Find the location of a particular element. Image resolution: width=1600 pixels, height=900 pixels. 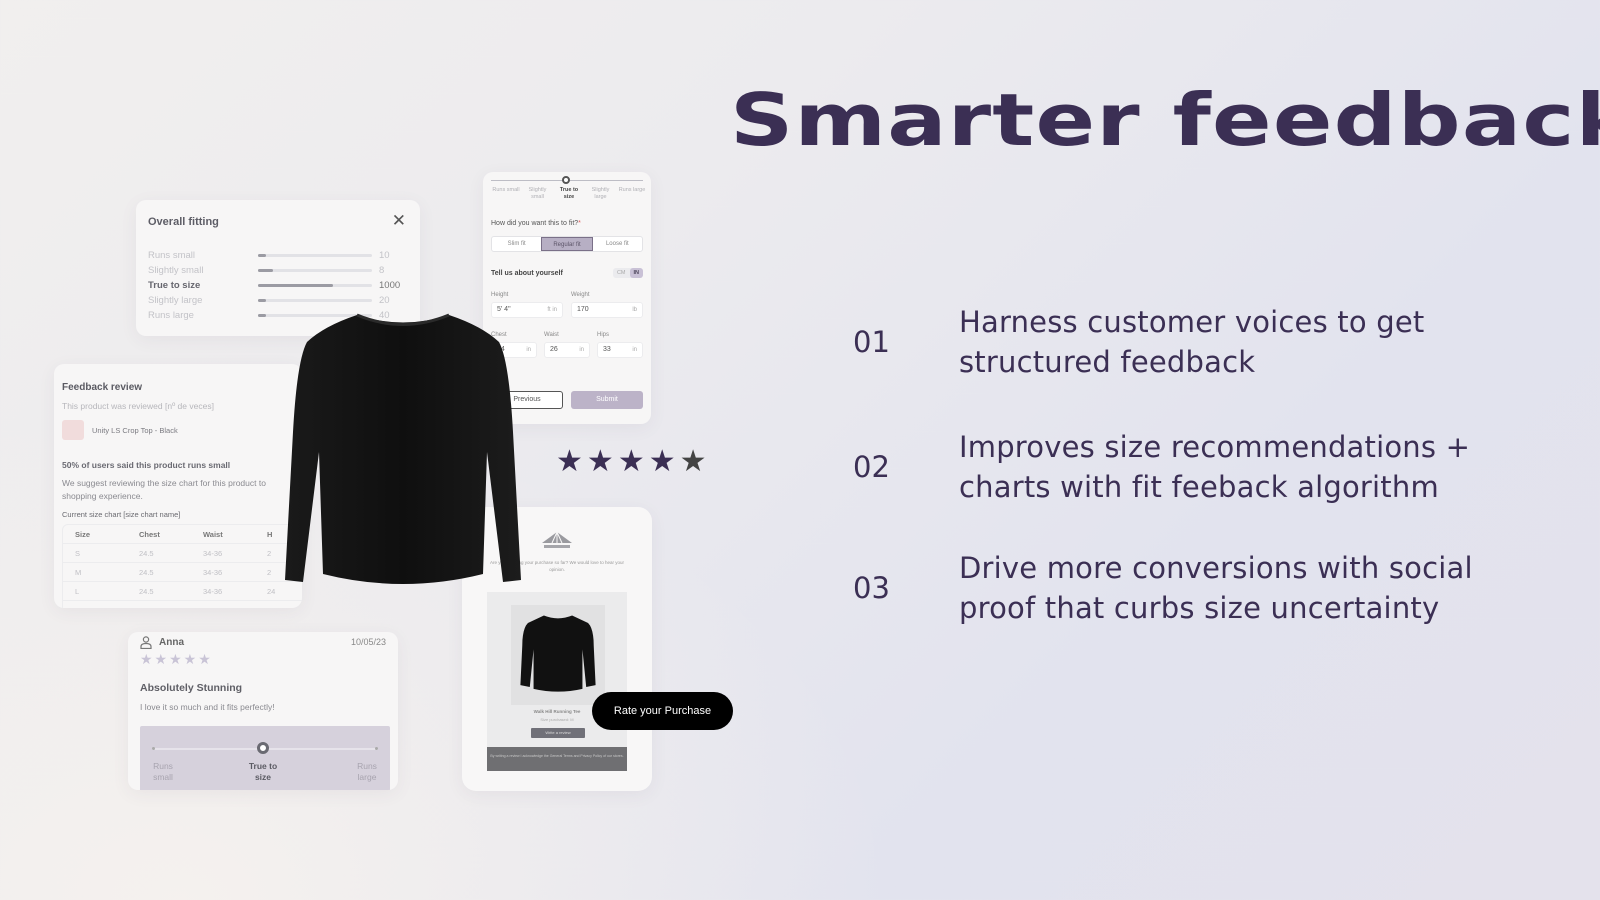

overall-fitting-title: Overall fitting is located at coordinates (183, 222).